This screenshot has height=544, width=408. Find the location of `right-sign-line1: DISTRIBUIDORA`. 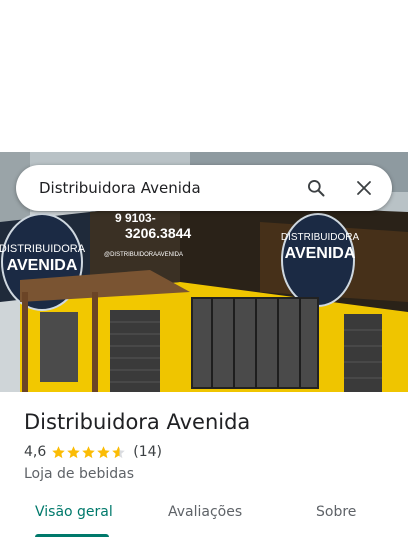

right-sign-line1: DISTRIBUIDORA is located at coordinates (320, 237).